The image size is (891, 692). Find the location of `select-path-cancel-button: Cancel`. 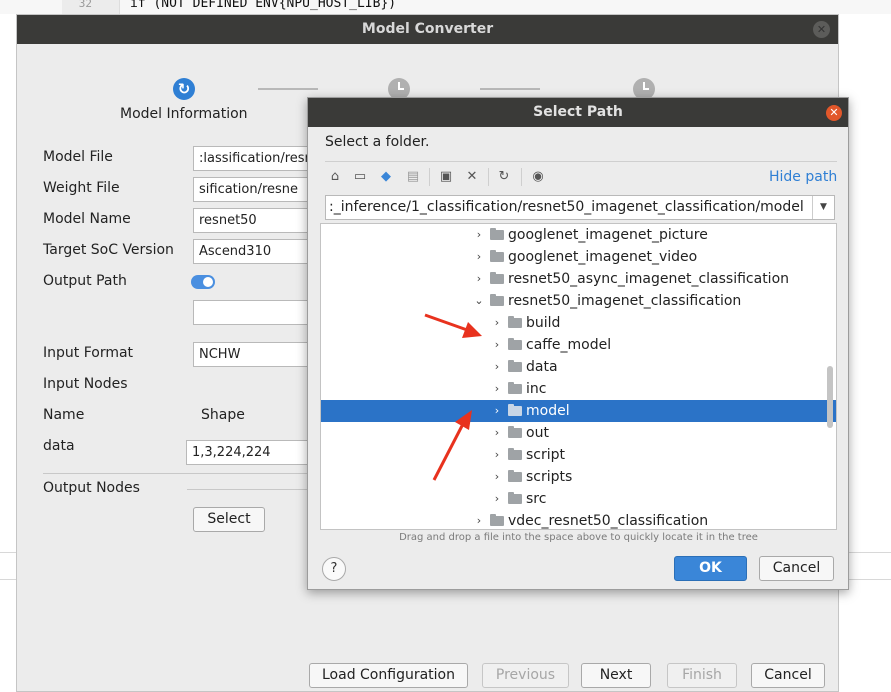

select-path-cancel-button: Cancel is located at coordinates (796, 568).